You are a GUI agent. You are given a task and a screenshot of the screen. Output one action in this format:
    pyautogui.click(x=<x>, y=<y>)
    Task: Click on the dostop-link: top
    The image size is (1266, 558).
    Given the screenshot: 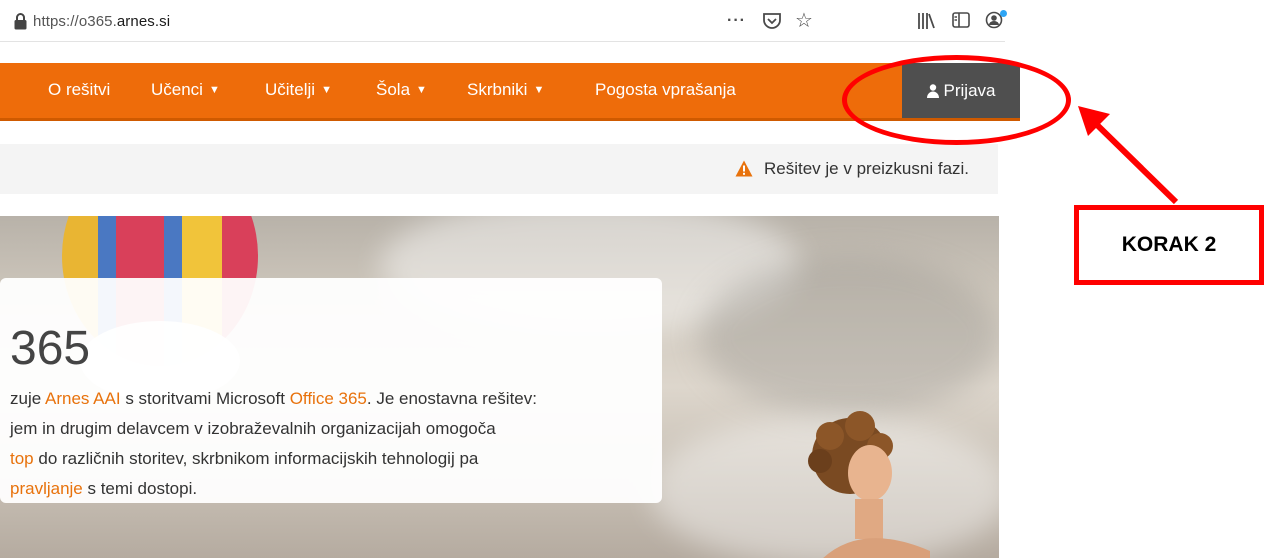 What is the action you would take?
    pyautogui.click(x=22, y=458)
    